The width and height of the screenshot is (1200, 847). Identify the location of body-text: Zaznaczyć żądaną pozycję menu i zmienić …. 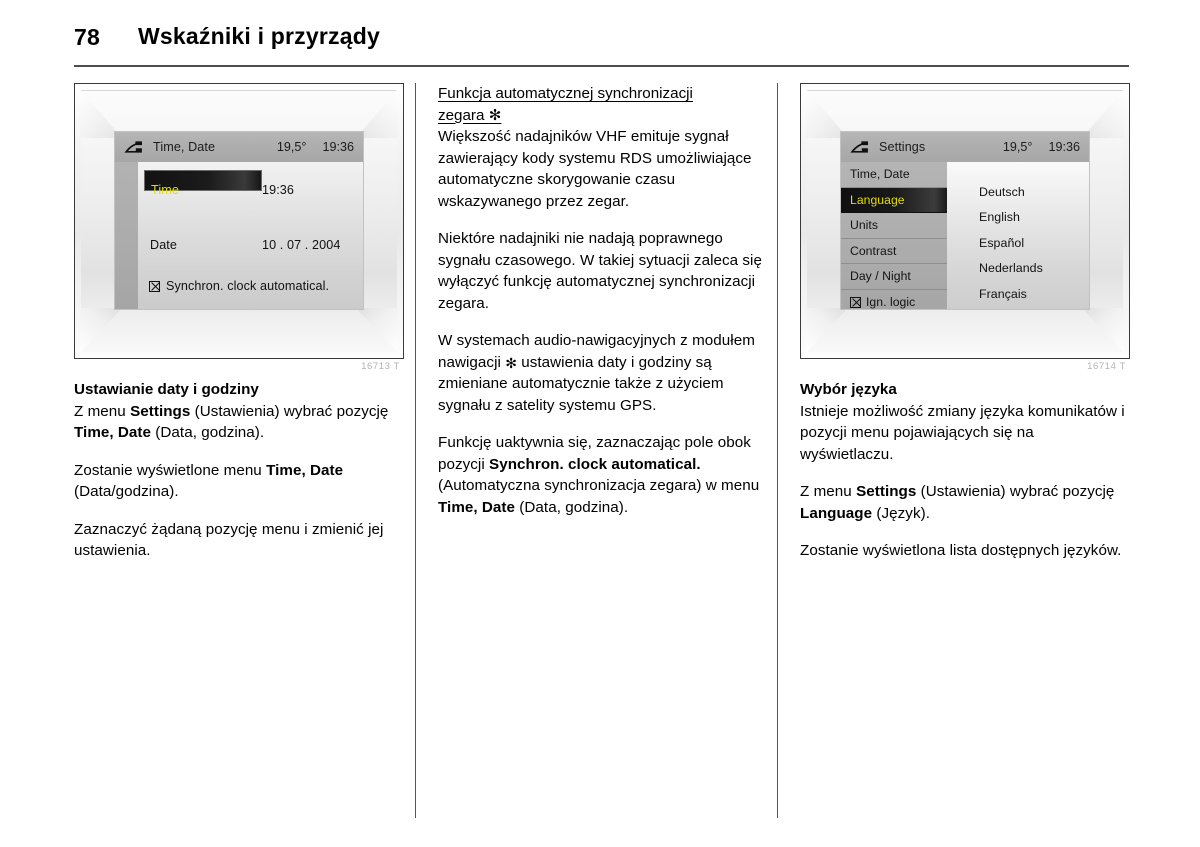
(229, 540).